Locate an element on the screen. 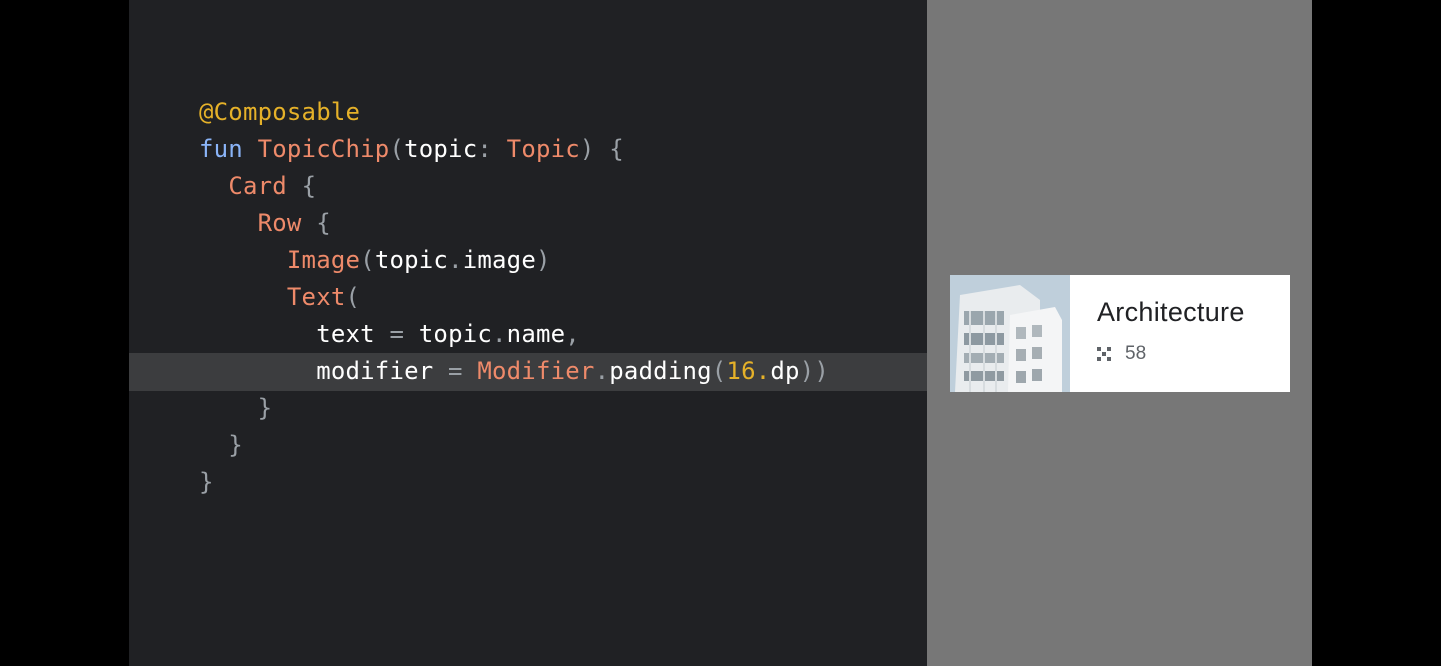 The image size is (1441, 666). code-token: image is located at coordinates (499, 260).